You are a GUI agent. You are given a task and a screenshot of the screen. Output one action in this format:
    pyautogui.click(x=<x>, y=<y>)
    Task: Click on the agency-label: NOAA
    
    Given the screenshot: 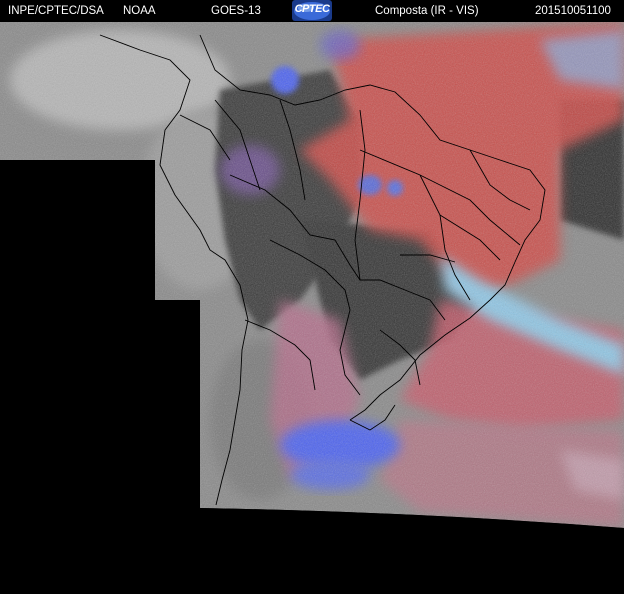 What is the action you would take?
    pyautogui.click(x=139, y=11)
    